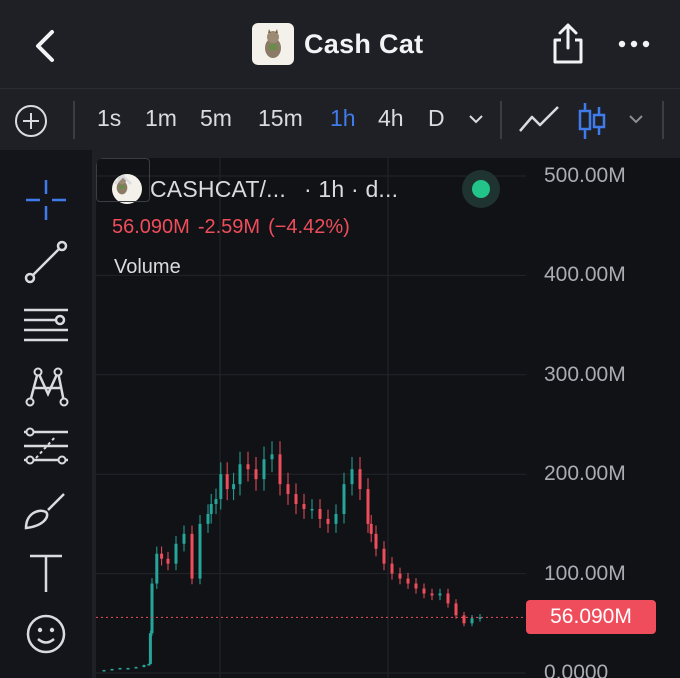 This screenshot has height=678, width=680. I want to click on timeframe-D: D, so click(436, 118).